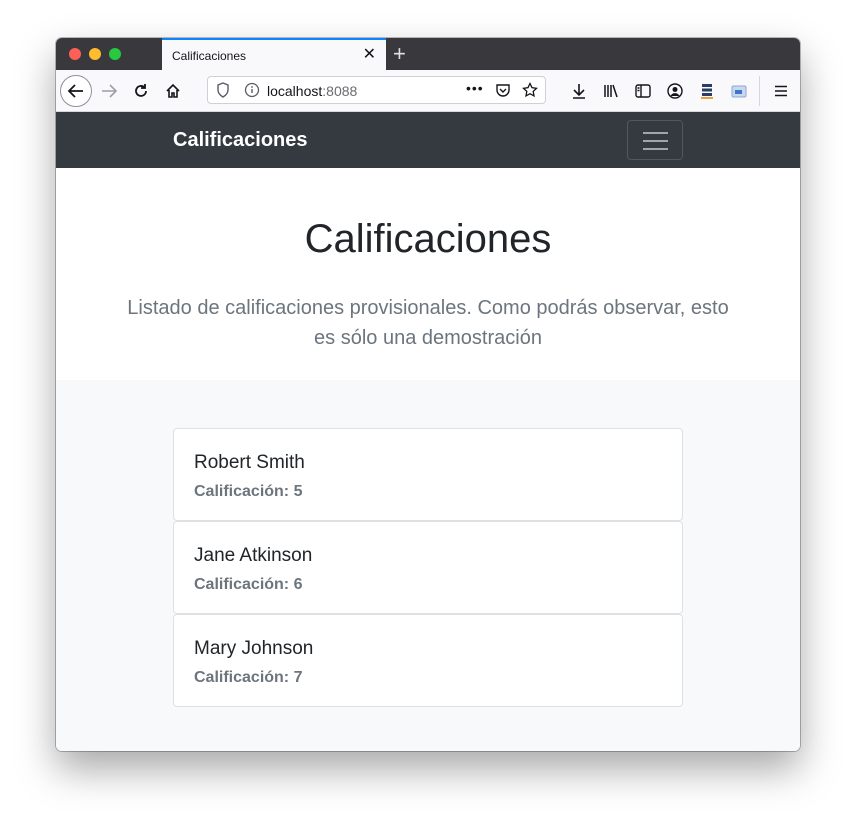  I want to click on browser-toolbar: localhost:8088 •••, so click(428, 91).